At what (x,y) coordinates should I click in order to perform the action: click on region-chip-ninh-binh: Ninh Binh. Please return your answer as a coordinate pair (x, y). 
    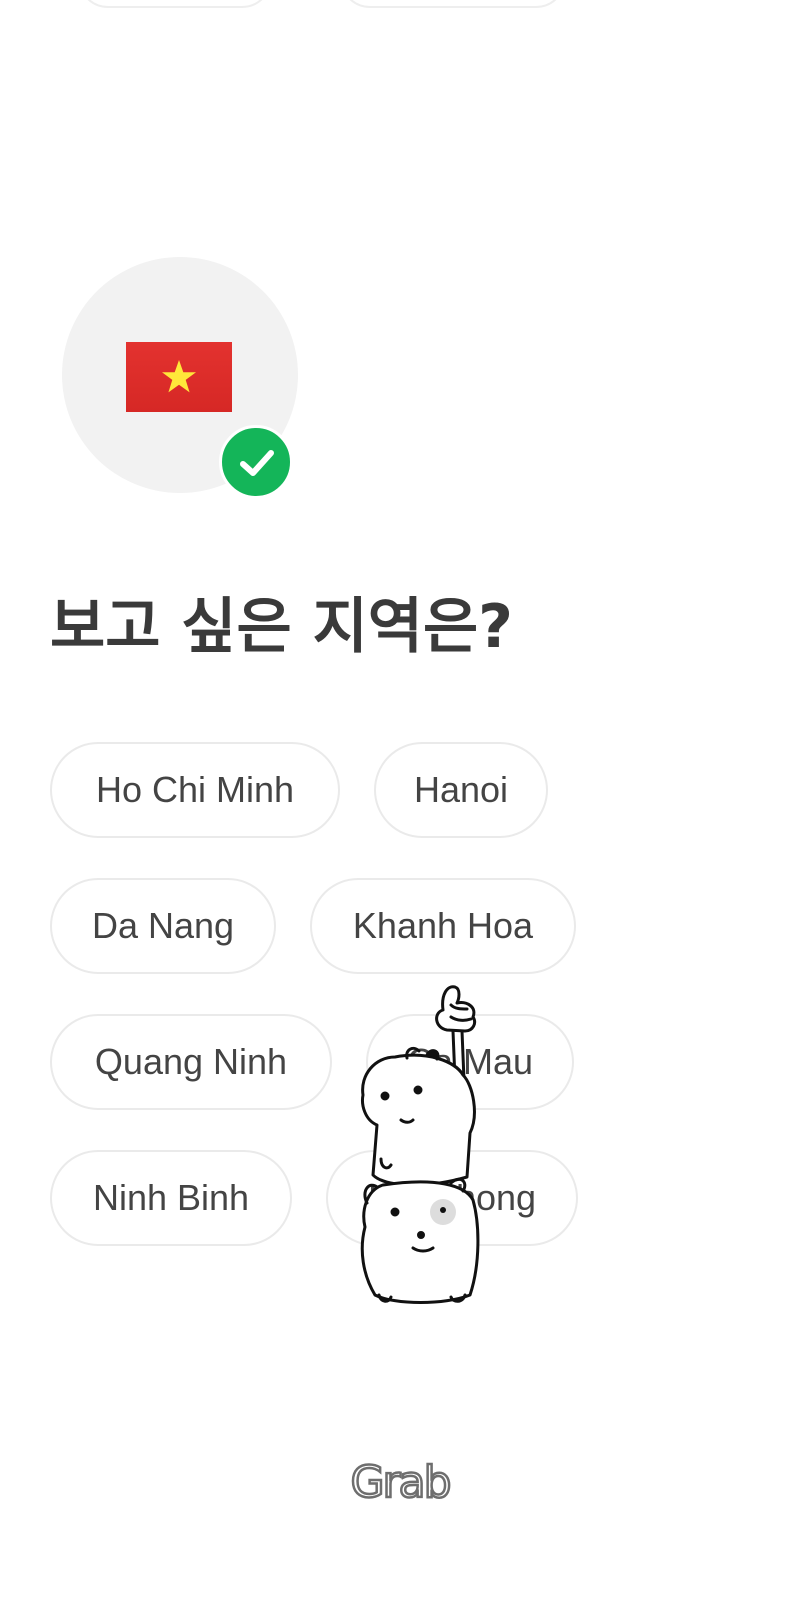
    Looking at the image, I should click on (171, 1198).